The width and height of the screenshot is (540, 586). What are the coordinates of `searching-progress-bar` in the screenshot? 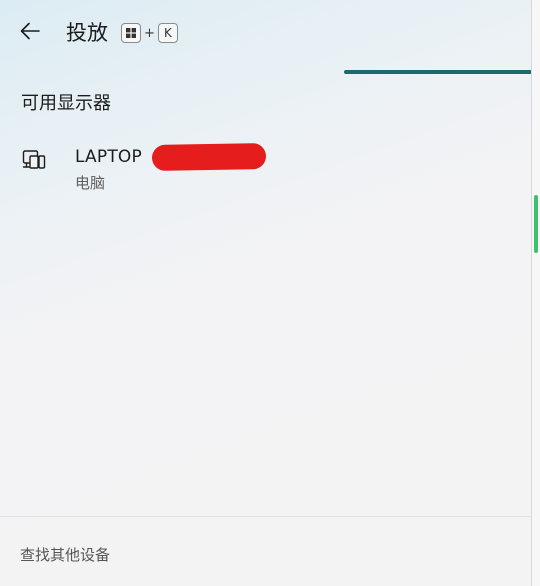 It's located at (437, 72).